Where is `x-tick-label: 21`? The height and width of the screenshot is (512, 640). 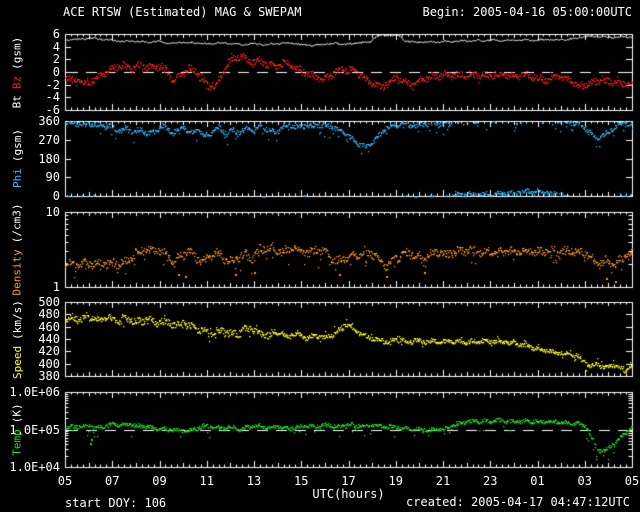 x-tick-label: 21 is located at coordinates (443, 481).